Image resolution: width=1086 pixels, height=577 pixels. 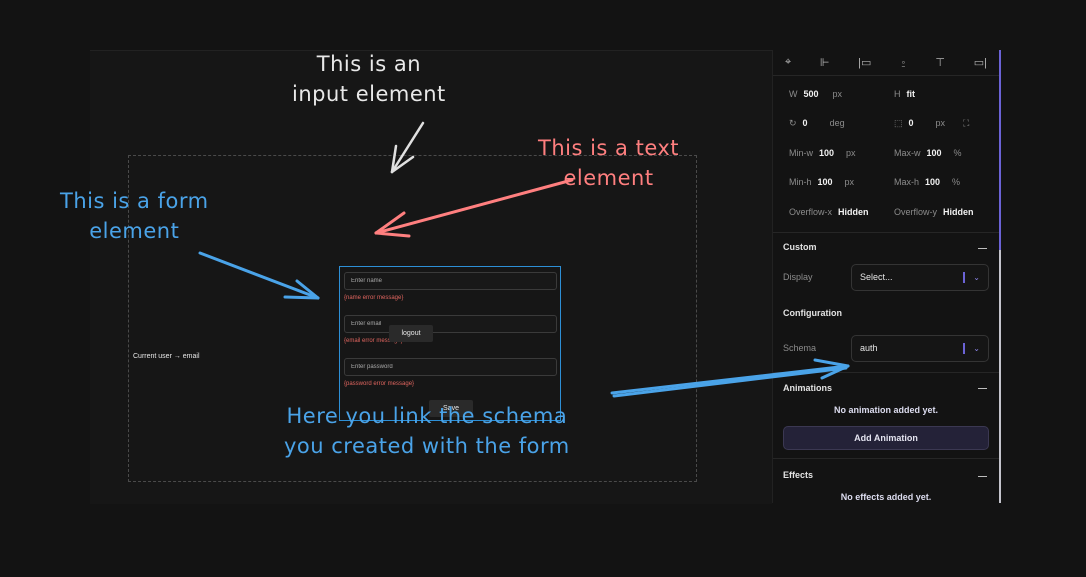 What do you see at coordinates (379, 384) in the screenshot?
I see `password-error-text: {password error message}` at bounding box center [379, 384].